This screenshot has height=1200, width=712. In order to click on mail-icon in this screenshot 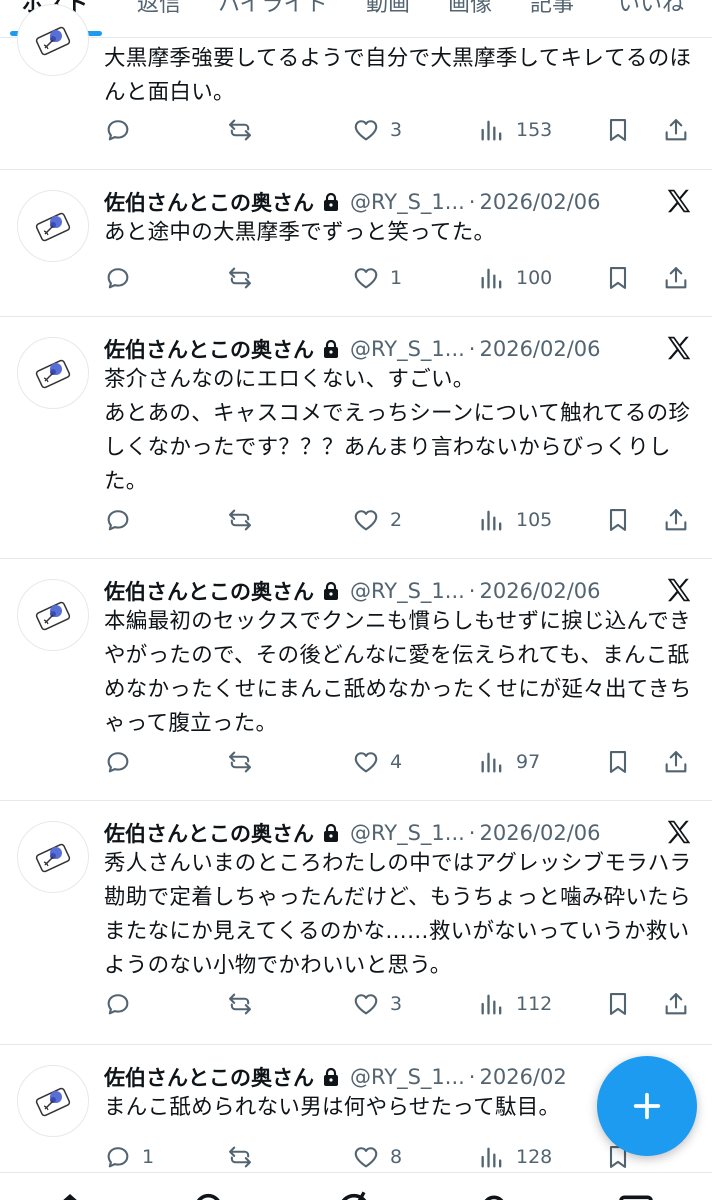, I will do `click(636, 1194)`.